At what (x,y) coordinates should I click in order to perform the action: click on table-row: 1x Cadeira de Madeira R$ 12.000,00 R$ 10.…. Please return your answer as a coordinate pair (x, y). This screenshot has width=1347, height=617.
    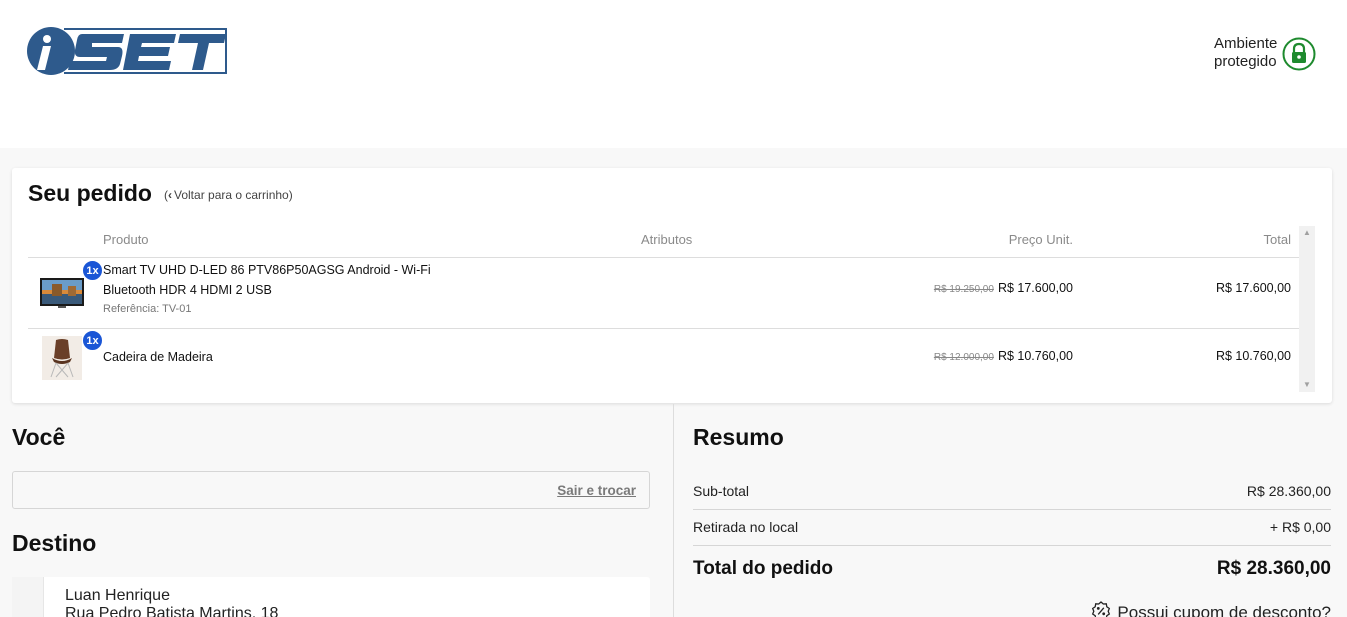
    Looking at the image, I should click on (663, 360).